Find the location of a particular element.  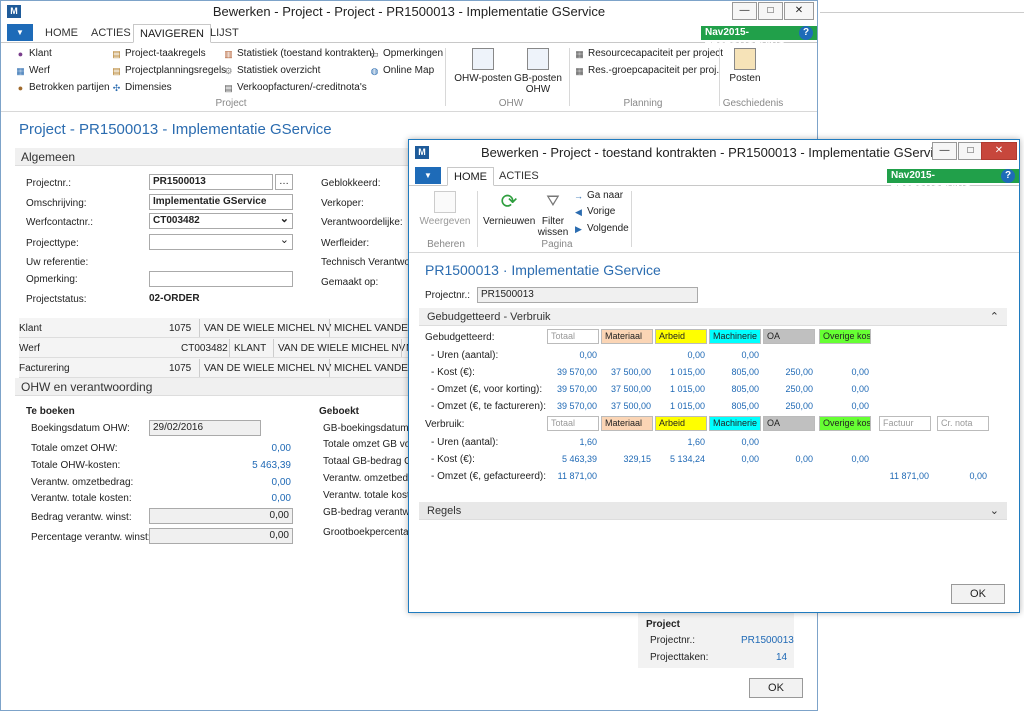

ribbon-label: Verkoopfacturen/-creditnota's is located at coordinates (302, 87).